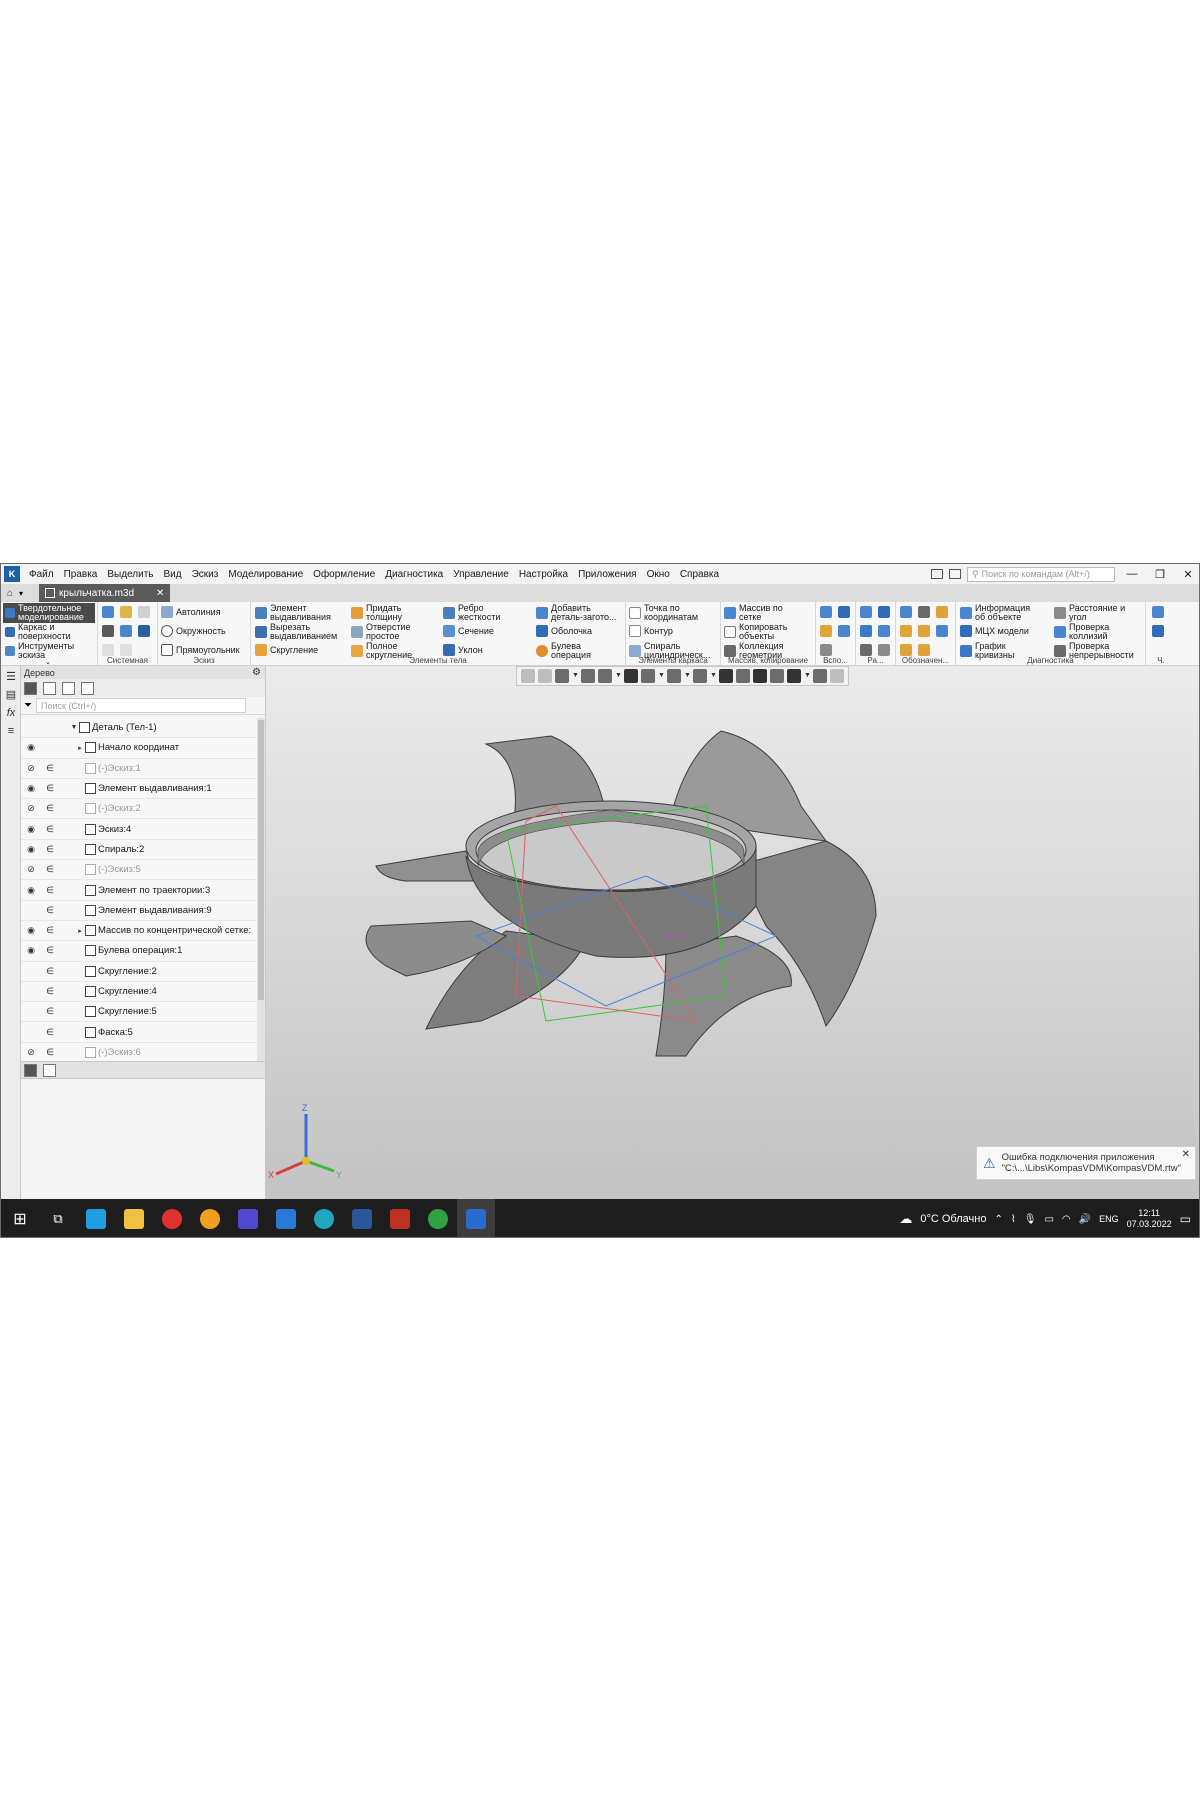  Describe the element at coordinates (380, 632) in the screenshot. I see `simple-hole-button: Отверстие простое` at that location.